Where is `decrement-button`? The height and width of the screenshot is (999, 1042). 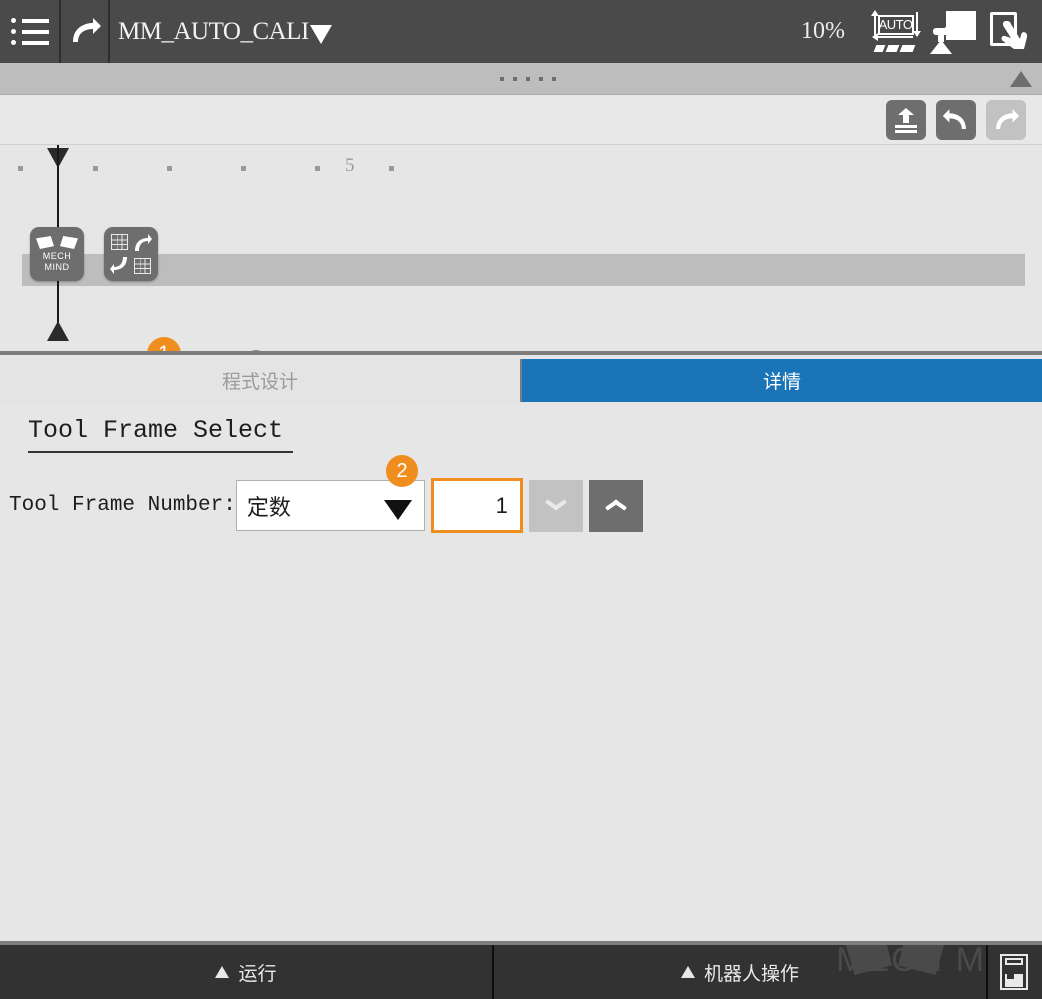 decrement-button is located at coordinates (555, 505).